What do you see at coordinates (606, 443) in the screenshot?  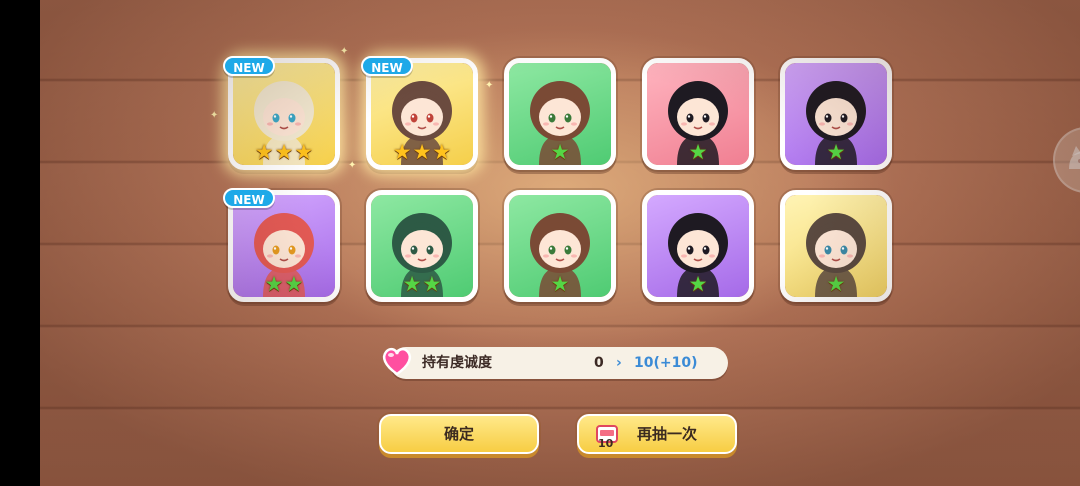 I see `ticket-count: 10` at bounding box center [606, 443].